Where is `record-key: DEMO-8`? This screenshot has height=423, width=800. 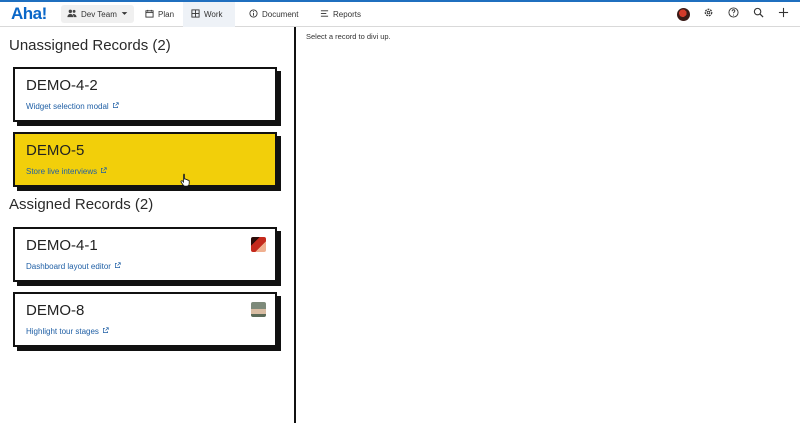
record-key: DEMO-8 is located at coordinates (55, 310).